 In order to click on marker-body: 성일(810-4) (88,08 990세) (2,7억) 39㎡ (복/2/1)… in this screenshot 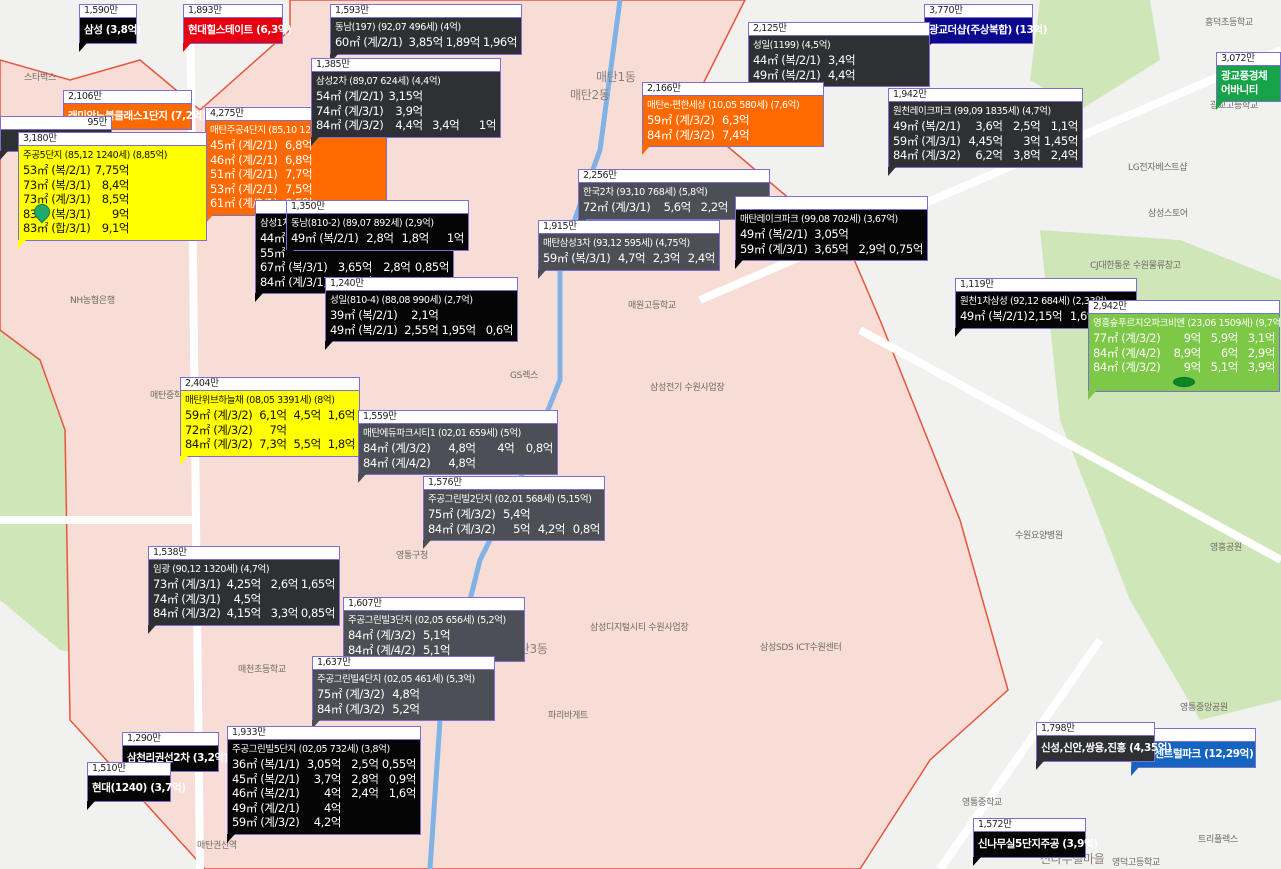, I will do `click(421, 316)`.